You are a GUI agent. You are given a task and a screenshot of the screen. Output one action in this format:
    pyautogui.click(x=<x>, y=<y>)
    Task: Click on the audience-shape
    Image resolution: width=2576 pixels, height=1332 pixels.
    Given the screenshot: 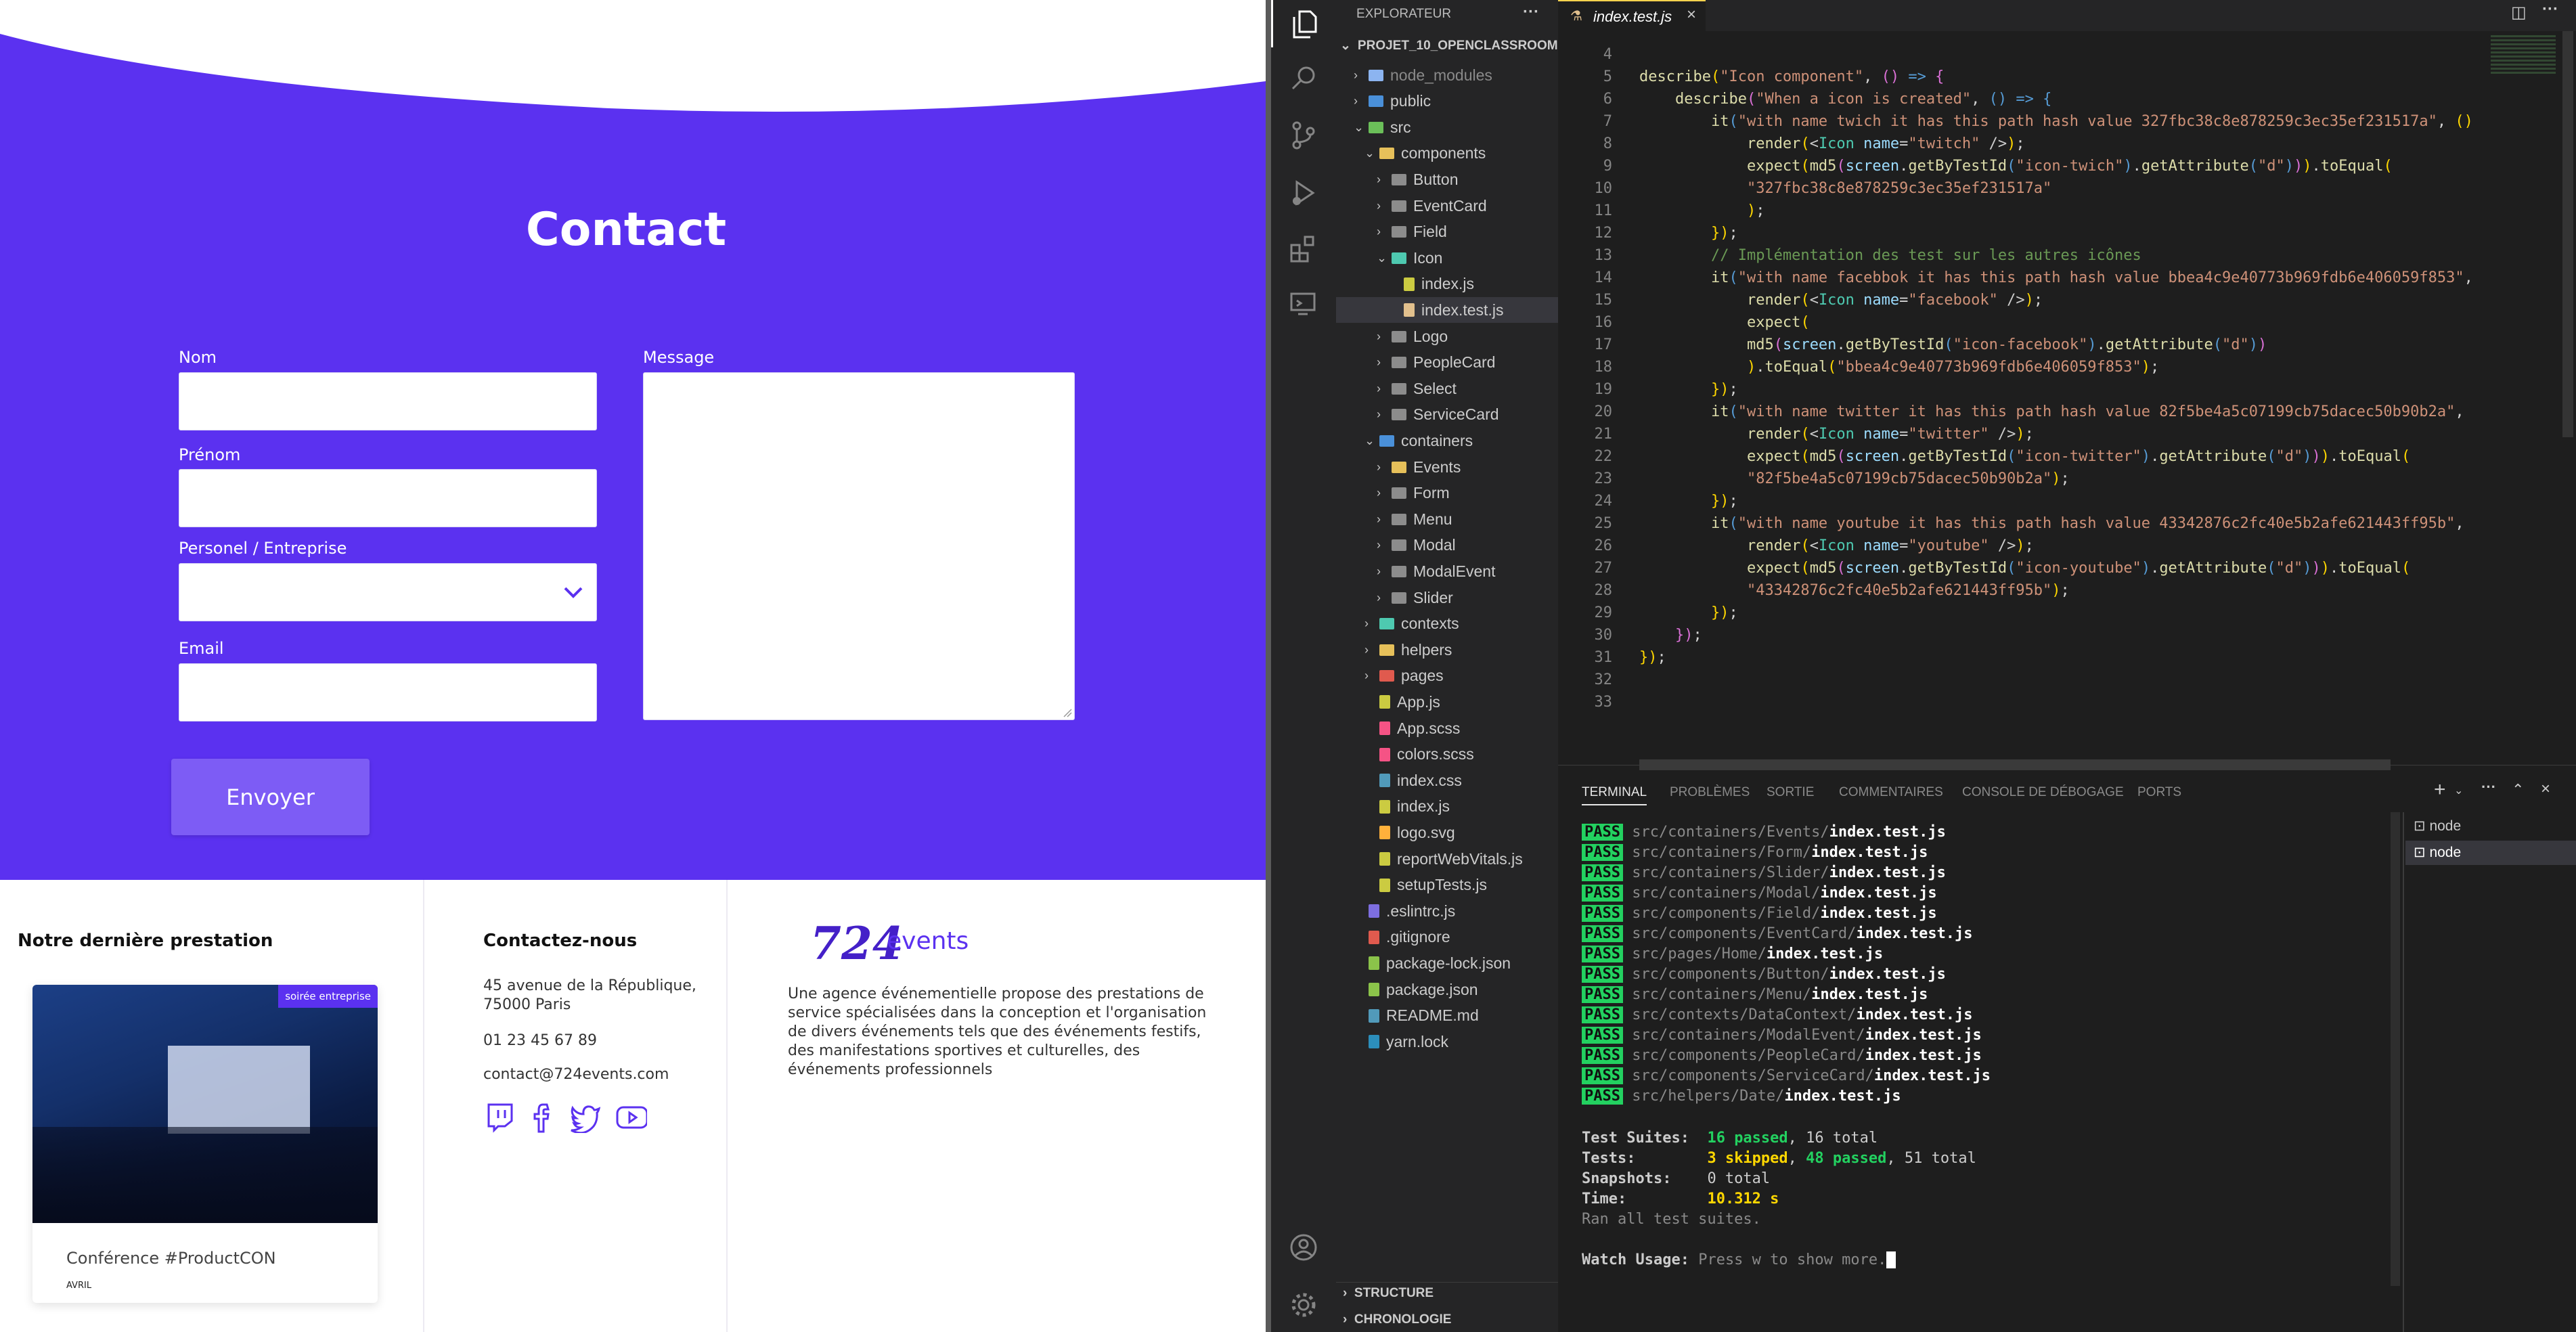 What is the action you would take?
    pyautogui.click(x=205, y=1175)
    